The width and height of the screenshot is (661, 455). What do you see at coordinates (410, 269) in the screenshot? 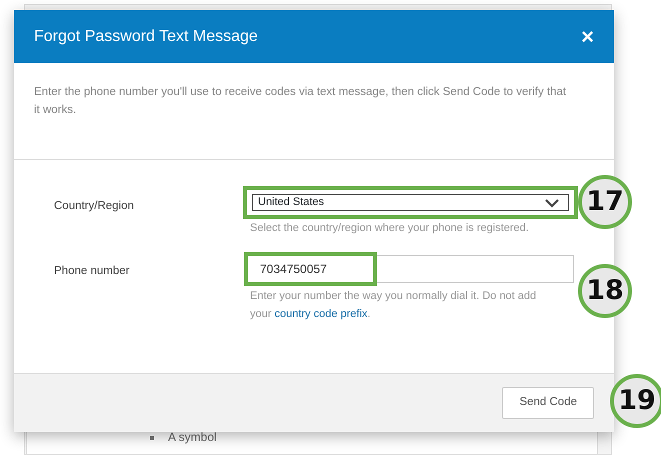
I see `phone-input-field: 7034750057` at bounding box center [410, 269].